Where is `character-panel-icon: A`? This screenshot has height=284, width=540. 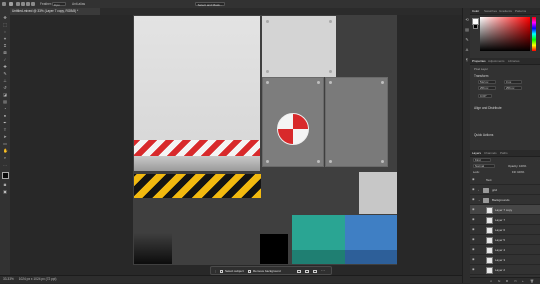
character-panel-icon: A is located at coordinates (467, 50).